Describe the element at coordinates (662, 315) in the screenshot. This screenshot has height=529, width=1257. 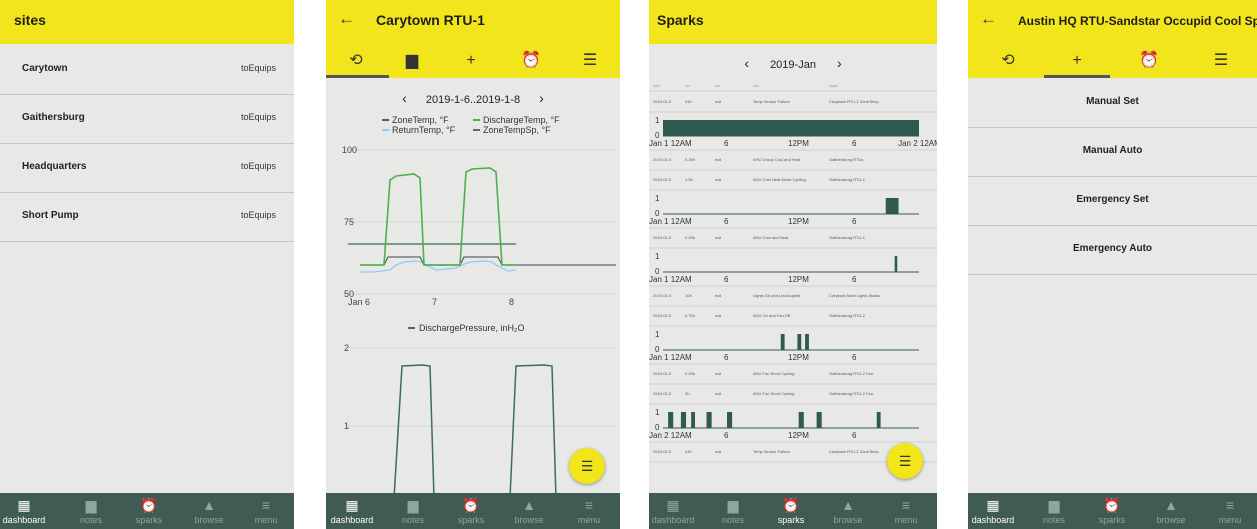
I see `spark-date: 2019-01-0` at that location.